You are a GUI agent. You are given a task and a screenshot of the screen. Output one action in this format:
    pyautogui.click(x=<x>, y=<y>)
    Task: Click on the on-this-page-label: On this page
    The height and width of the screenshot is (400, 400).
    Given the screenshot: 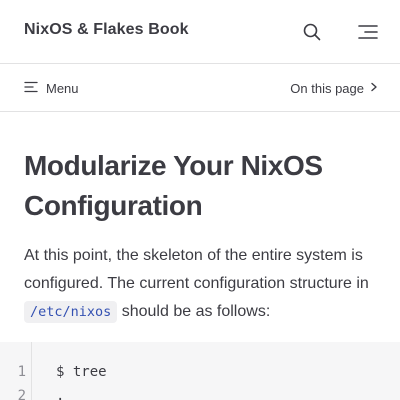 What is the action you would take?
    pyautogui.click(x=327, y=88)
    